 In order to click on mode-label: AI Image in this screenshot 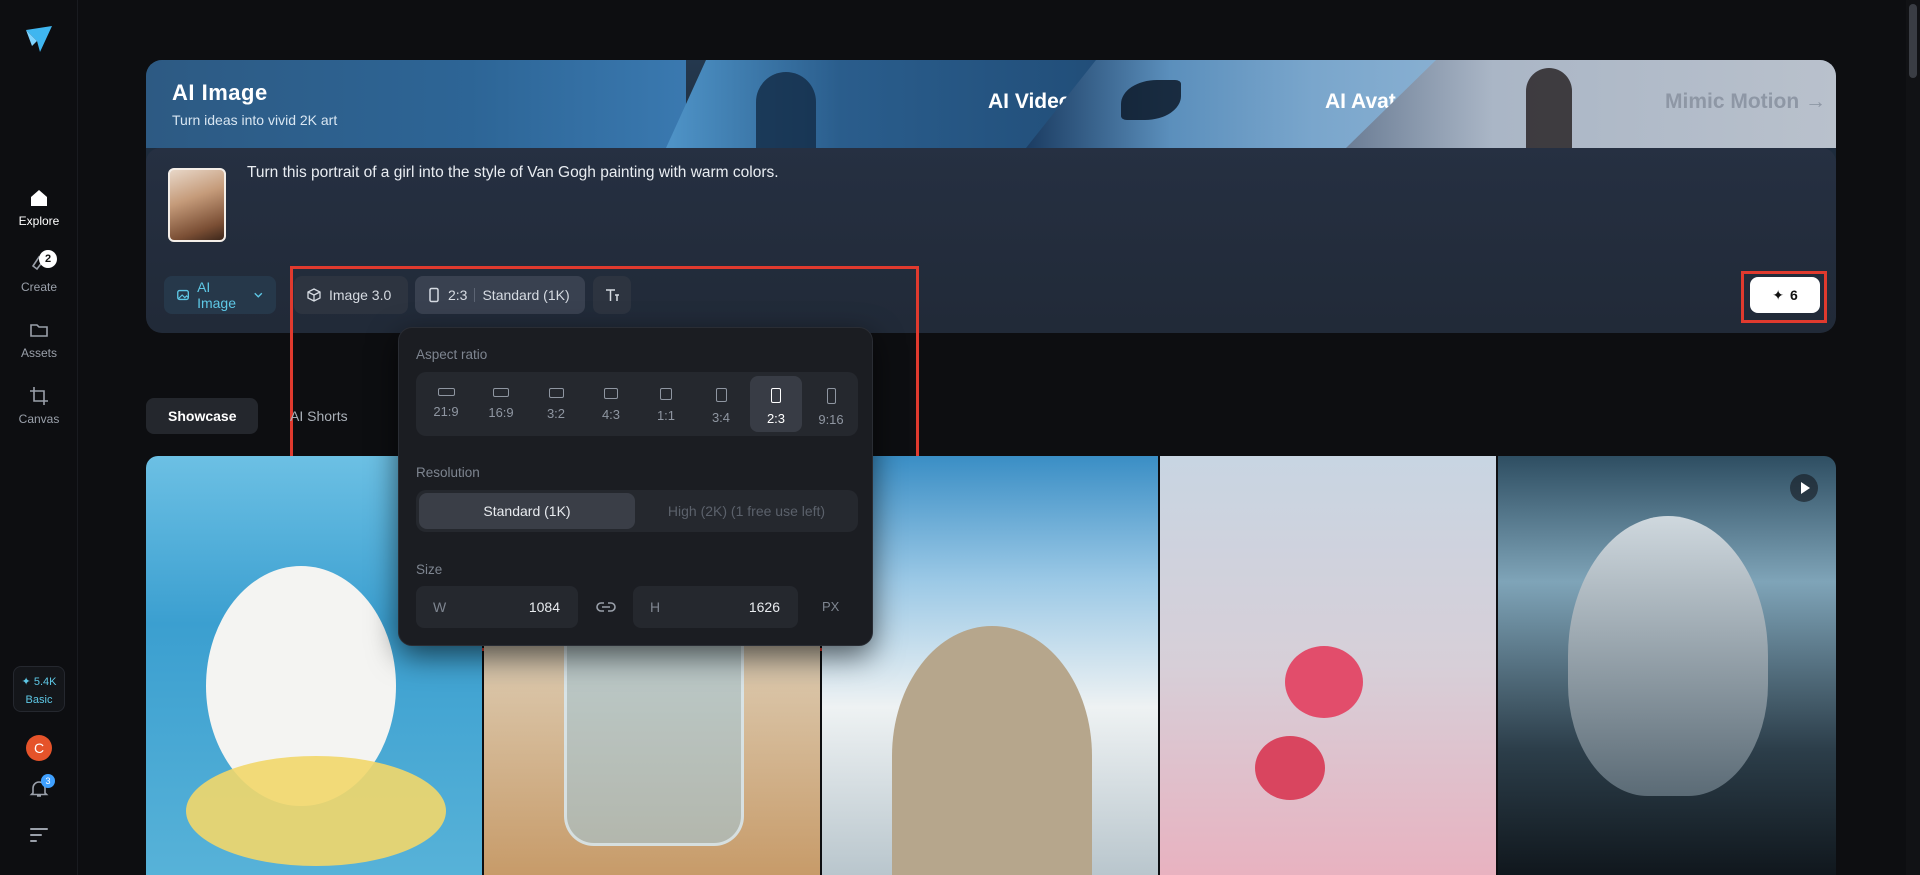, I will do `click(217, 295)`.